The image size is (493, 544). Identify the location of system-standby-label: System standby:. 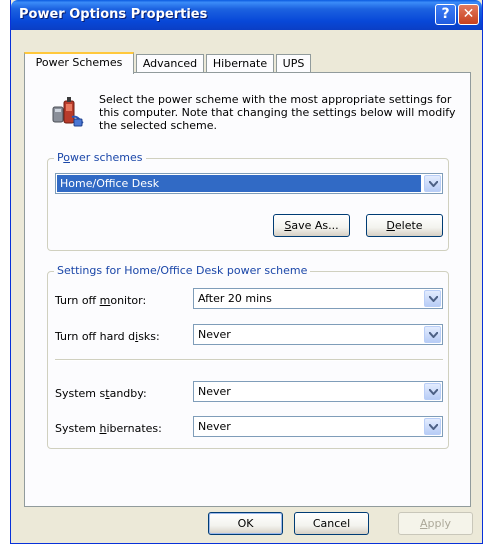
(101, 393).